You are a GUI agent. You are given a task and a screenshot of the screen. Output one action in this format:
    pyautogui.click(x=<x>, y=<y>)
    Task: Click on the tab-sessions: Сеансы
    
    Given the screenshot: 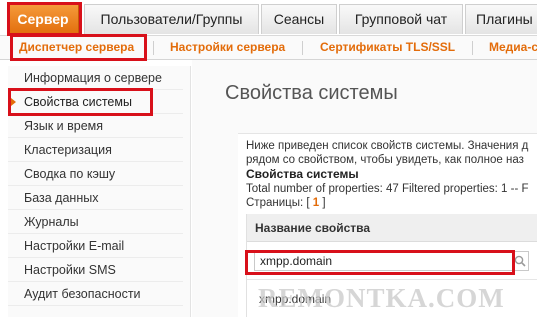 What is the action you would take?
    pyautogui.click(x=299, y=19)
    